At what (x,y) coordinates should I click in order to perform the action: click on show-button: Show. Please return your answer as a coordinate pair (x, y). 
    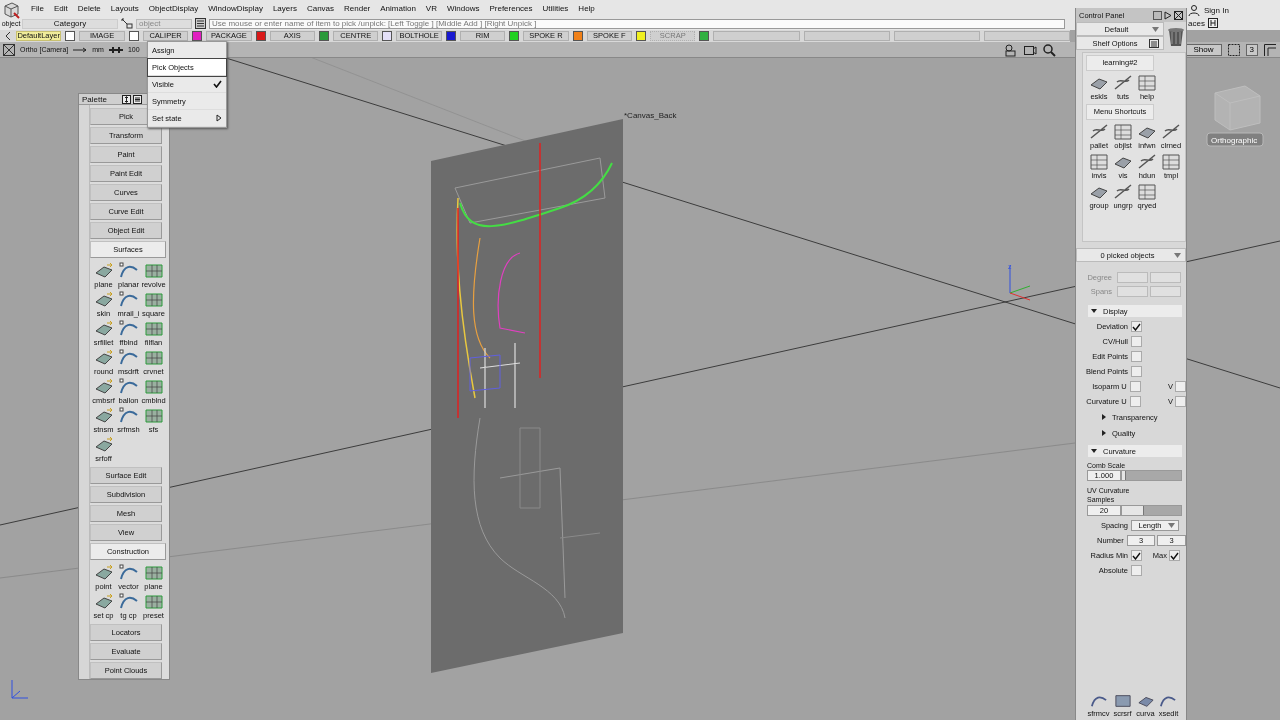
    Looking at the image, I should click on (1203, 49).